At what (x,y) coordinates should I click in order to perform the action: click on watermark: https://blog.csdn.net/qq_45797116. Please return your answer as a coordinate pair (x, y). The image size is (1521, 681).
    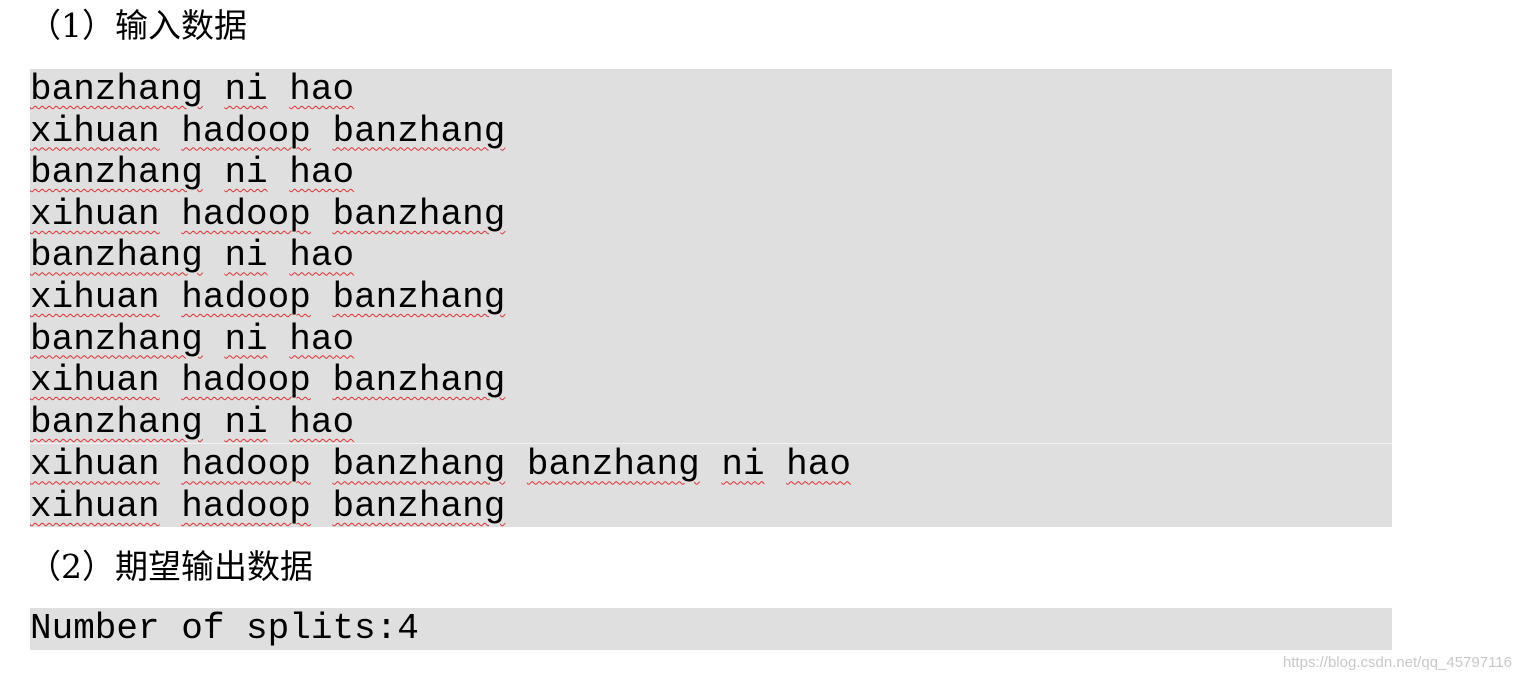
    Looking at the image, I should click on (1397, 662).